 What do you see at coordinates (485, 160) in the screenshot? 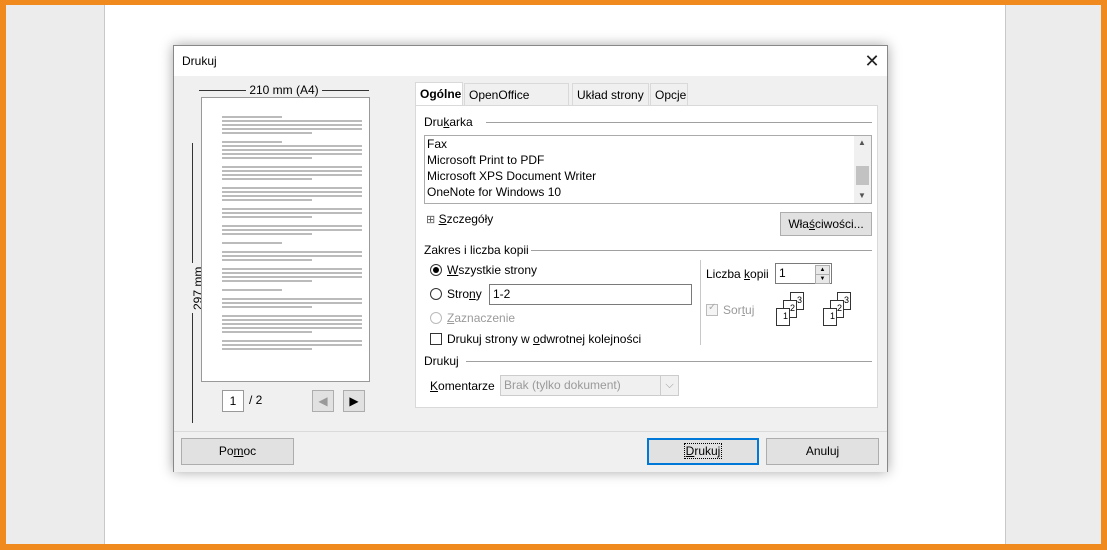
I see `printer-item: Microsoft Print to PDF` at bounding box center [485, 160].